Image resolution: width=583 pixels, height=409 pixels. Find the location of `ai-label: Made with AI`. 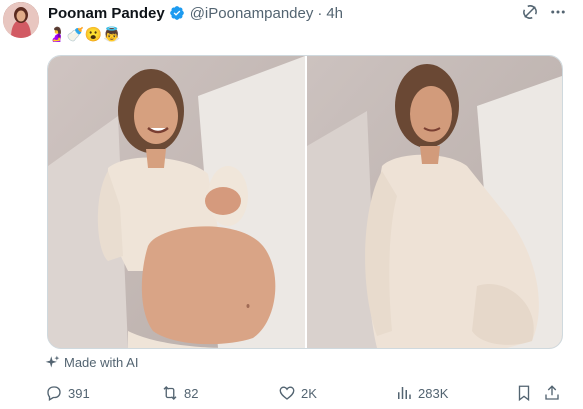

ai-label: Made with AI is located at coordinates (91, 362).